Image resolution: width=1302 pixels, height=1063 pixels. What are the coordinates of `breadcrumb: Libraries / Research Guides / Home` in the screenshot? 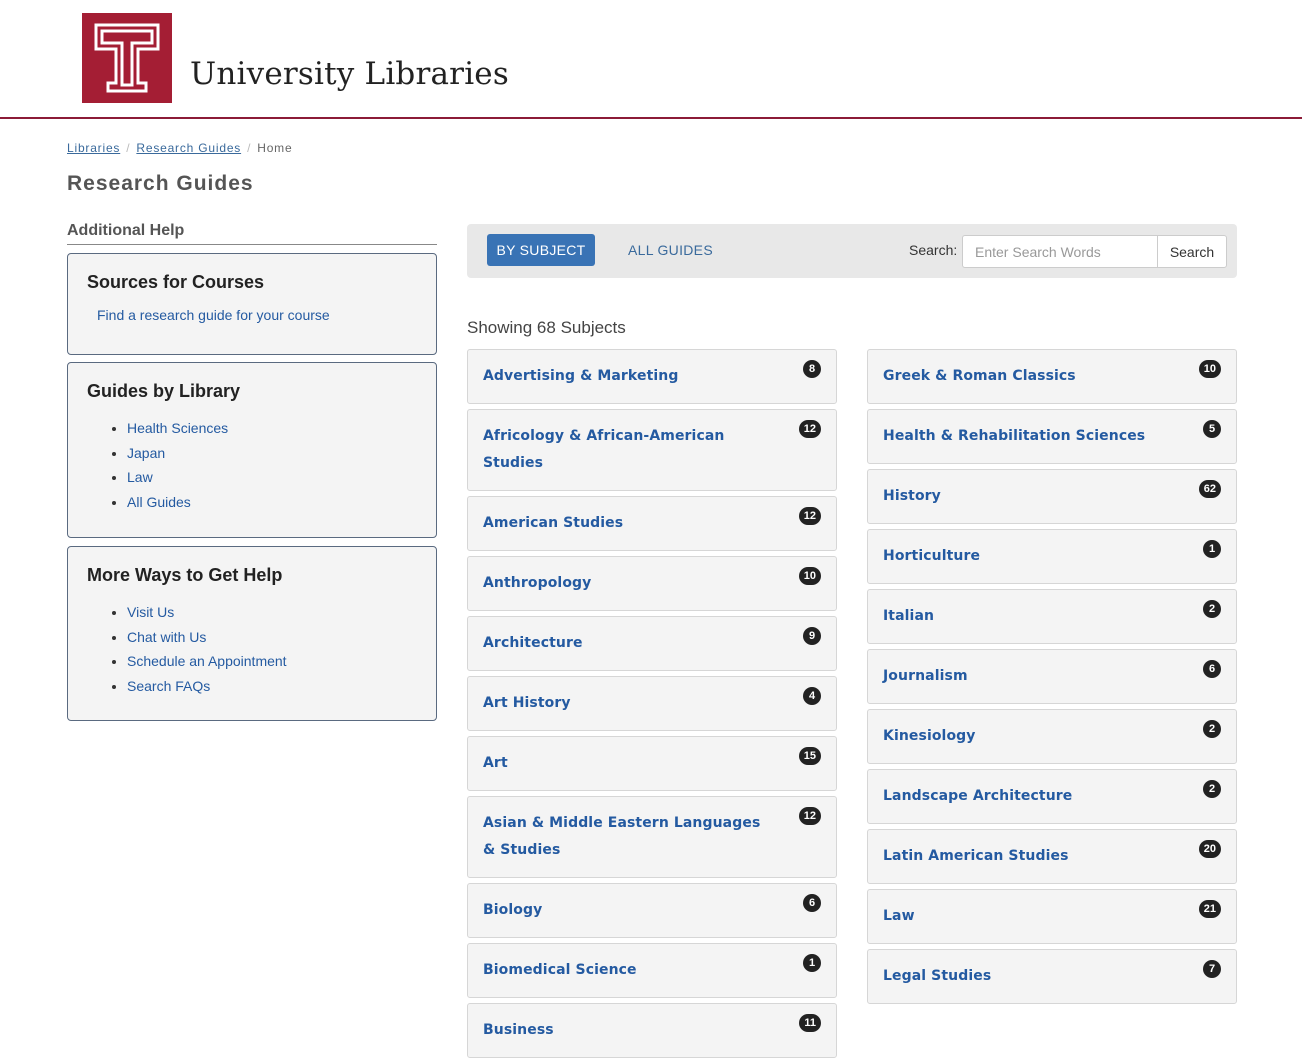 It's located at (179, 148).